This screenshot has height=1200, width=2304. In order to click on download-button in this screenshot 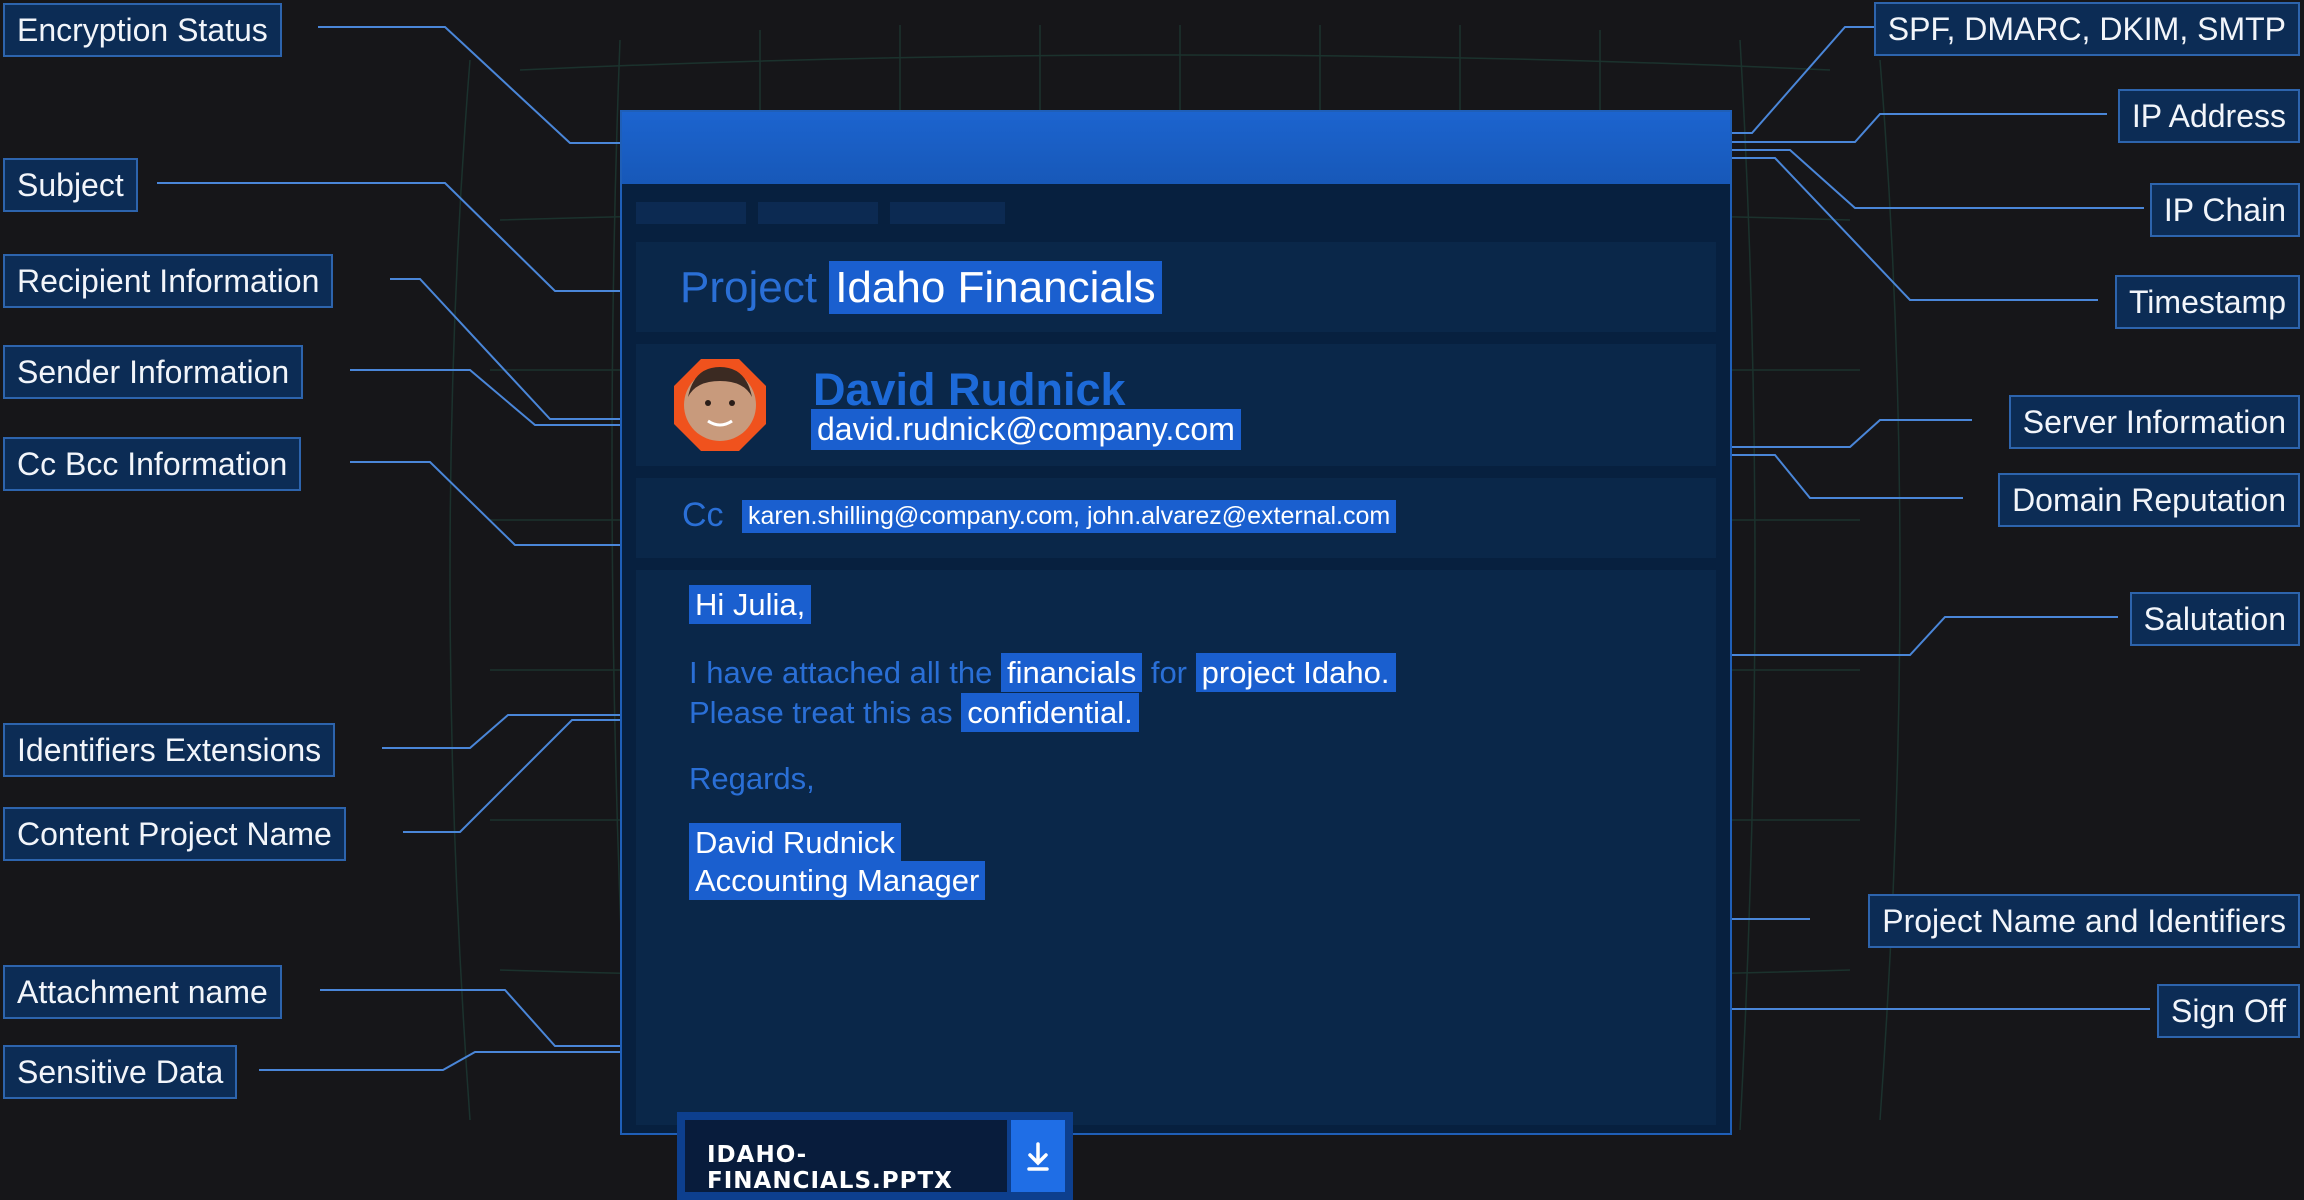, I will do `click(1038, 1156)`.